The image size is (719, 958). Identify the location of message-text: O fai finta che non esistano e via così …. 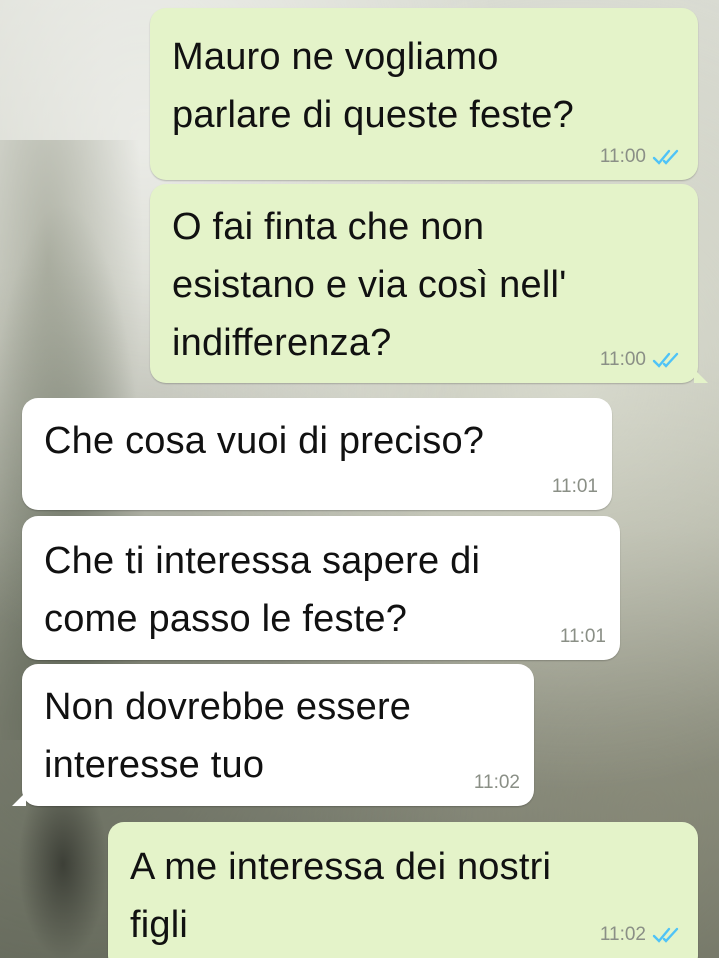
(369, 285).